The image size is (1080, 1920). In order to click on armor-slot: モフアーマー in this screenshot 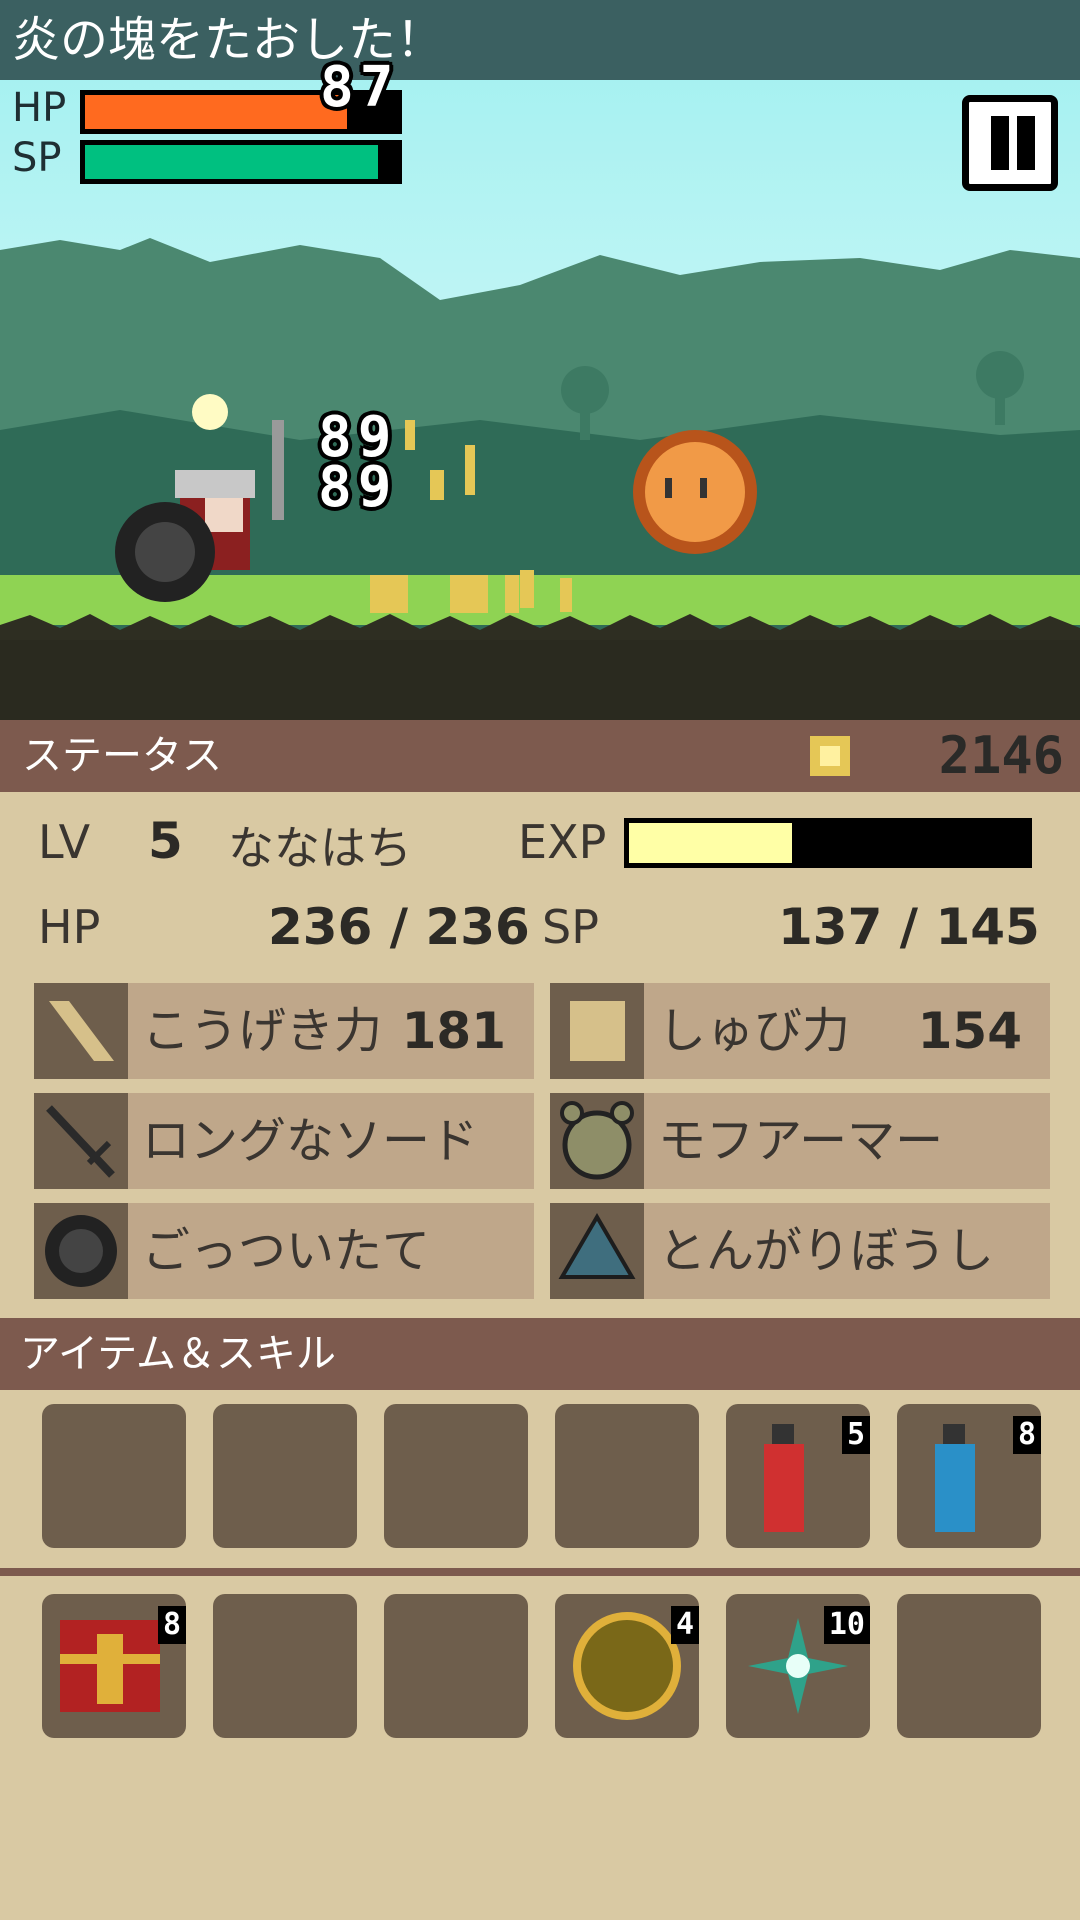, I will do `click(800, 1141)`.